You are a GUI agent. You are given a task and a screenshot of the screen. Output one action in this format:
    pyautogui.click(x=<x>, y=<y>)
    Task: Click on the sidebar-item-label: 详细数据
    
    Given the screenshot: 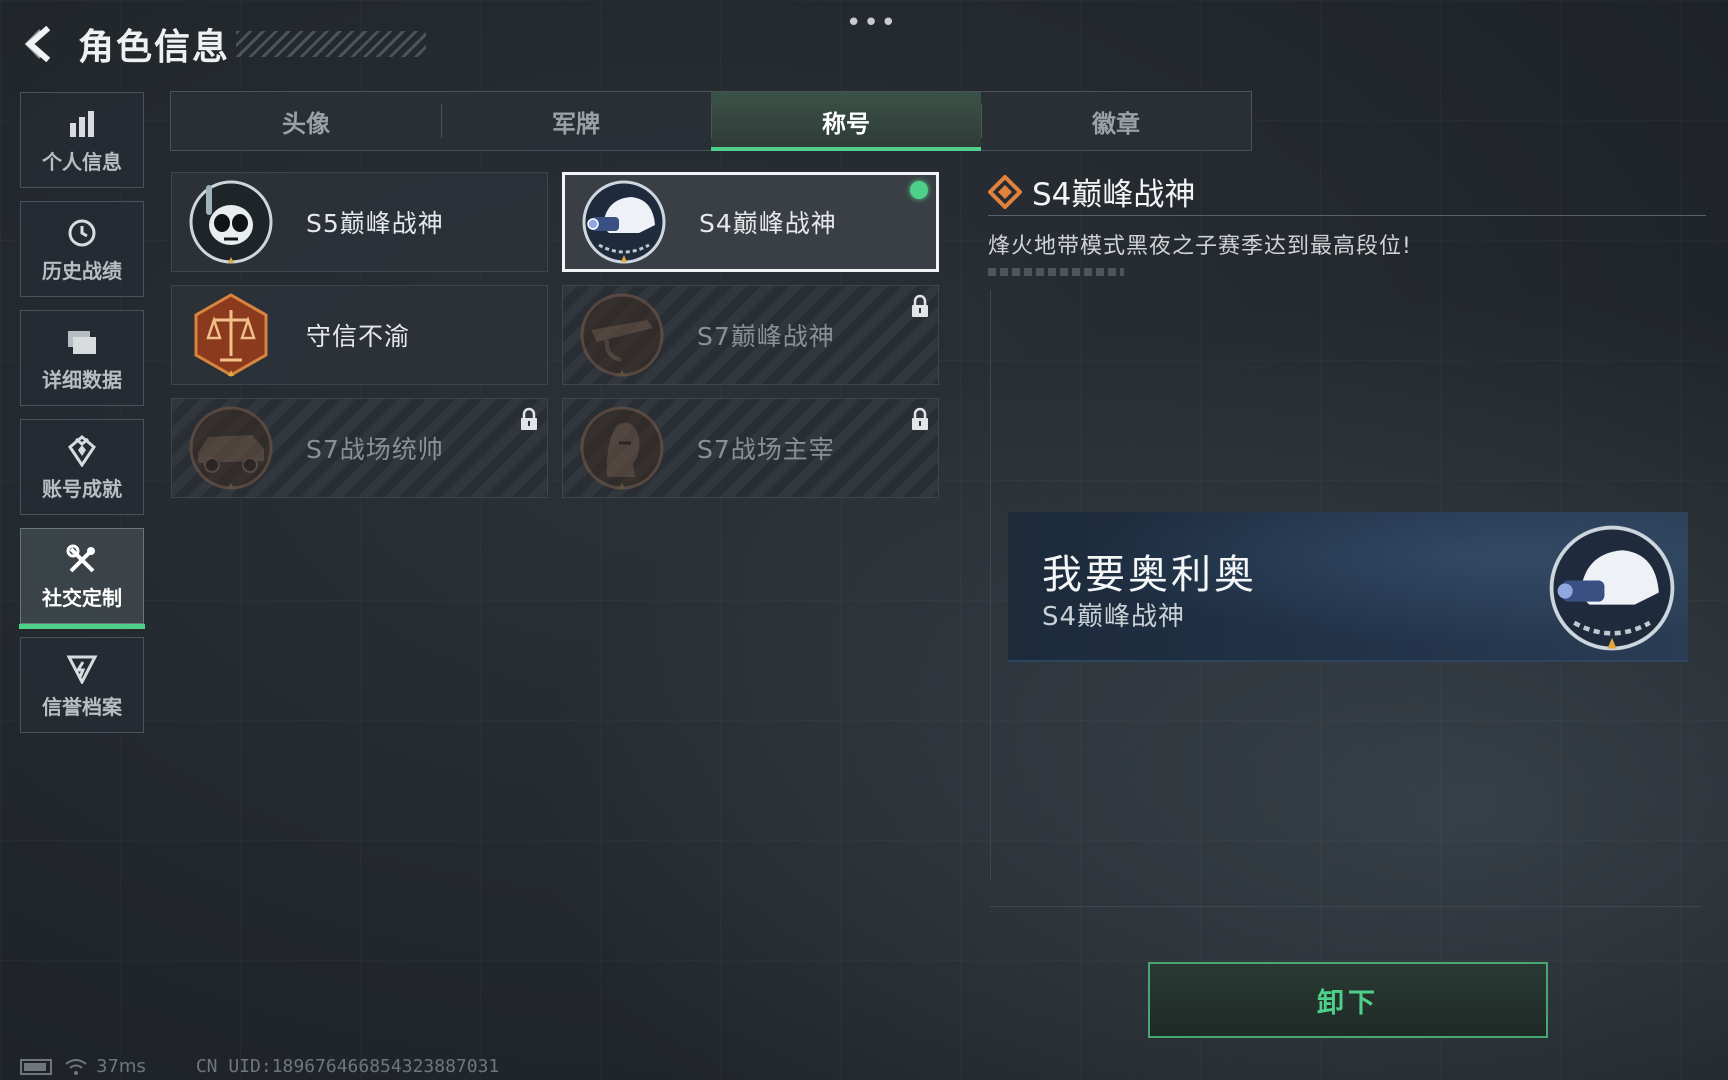 What is the action you would take?
    pyautogui.click(x=82, y=379)
    